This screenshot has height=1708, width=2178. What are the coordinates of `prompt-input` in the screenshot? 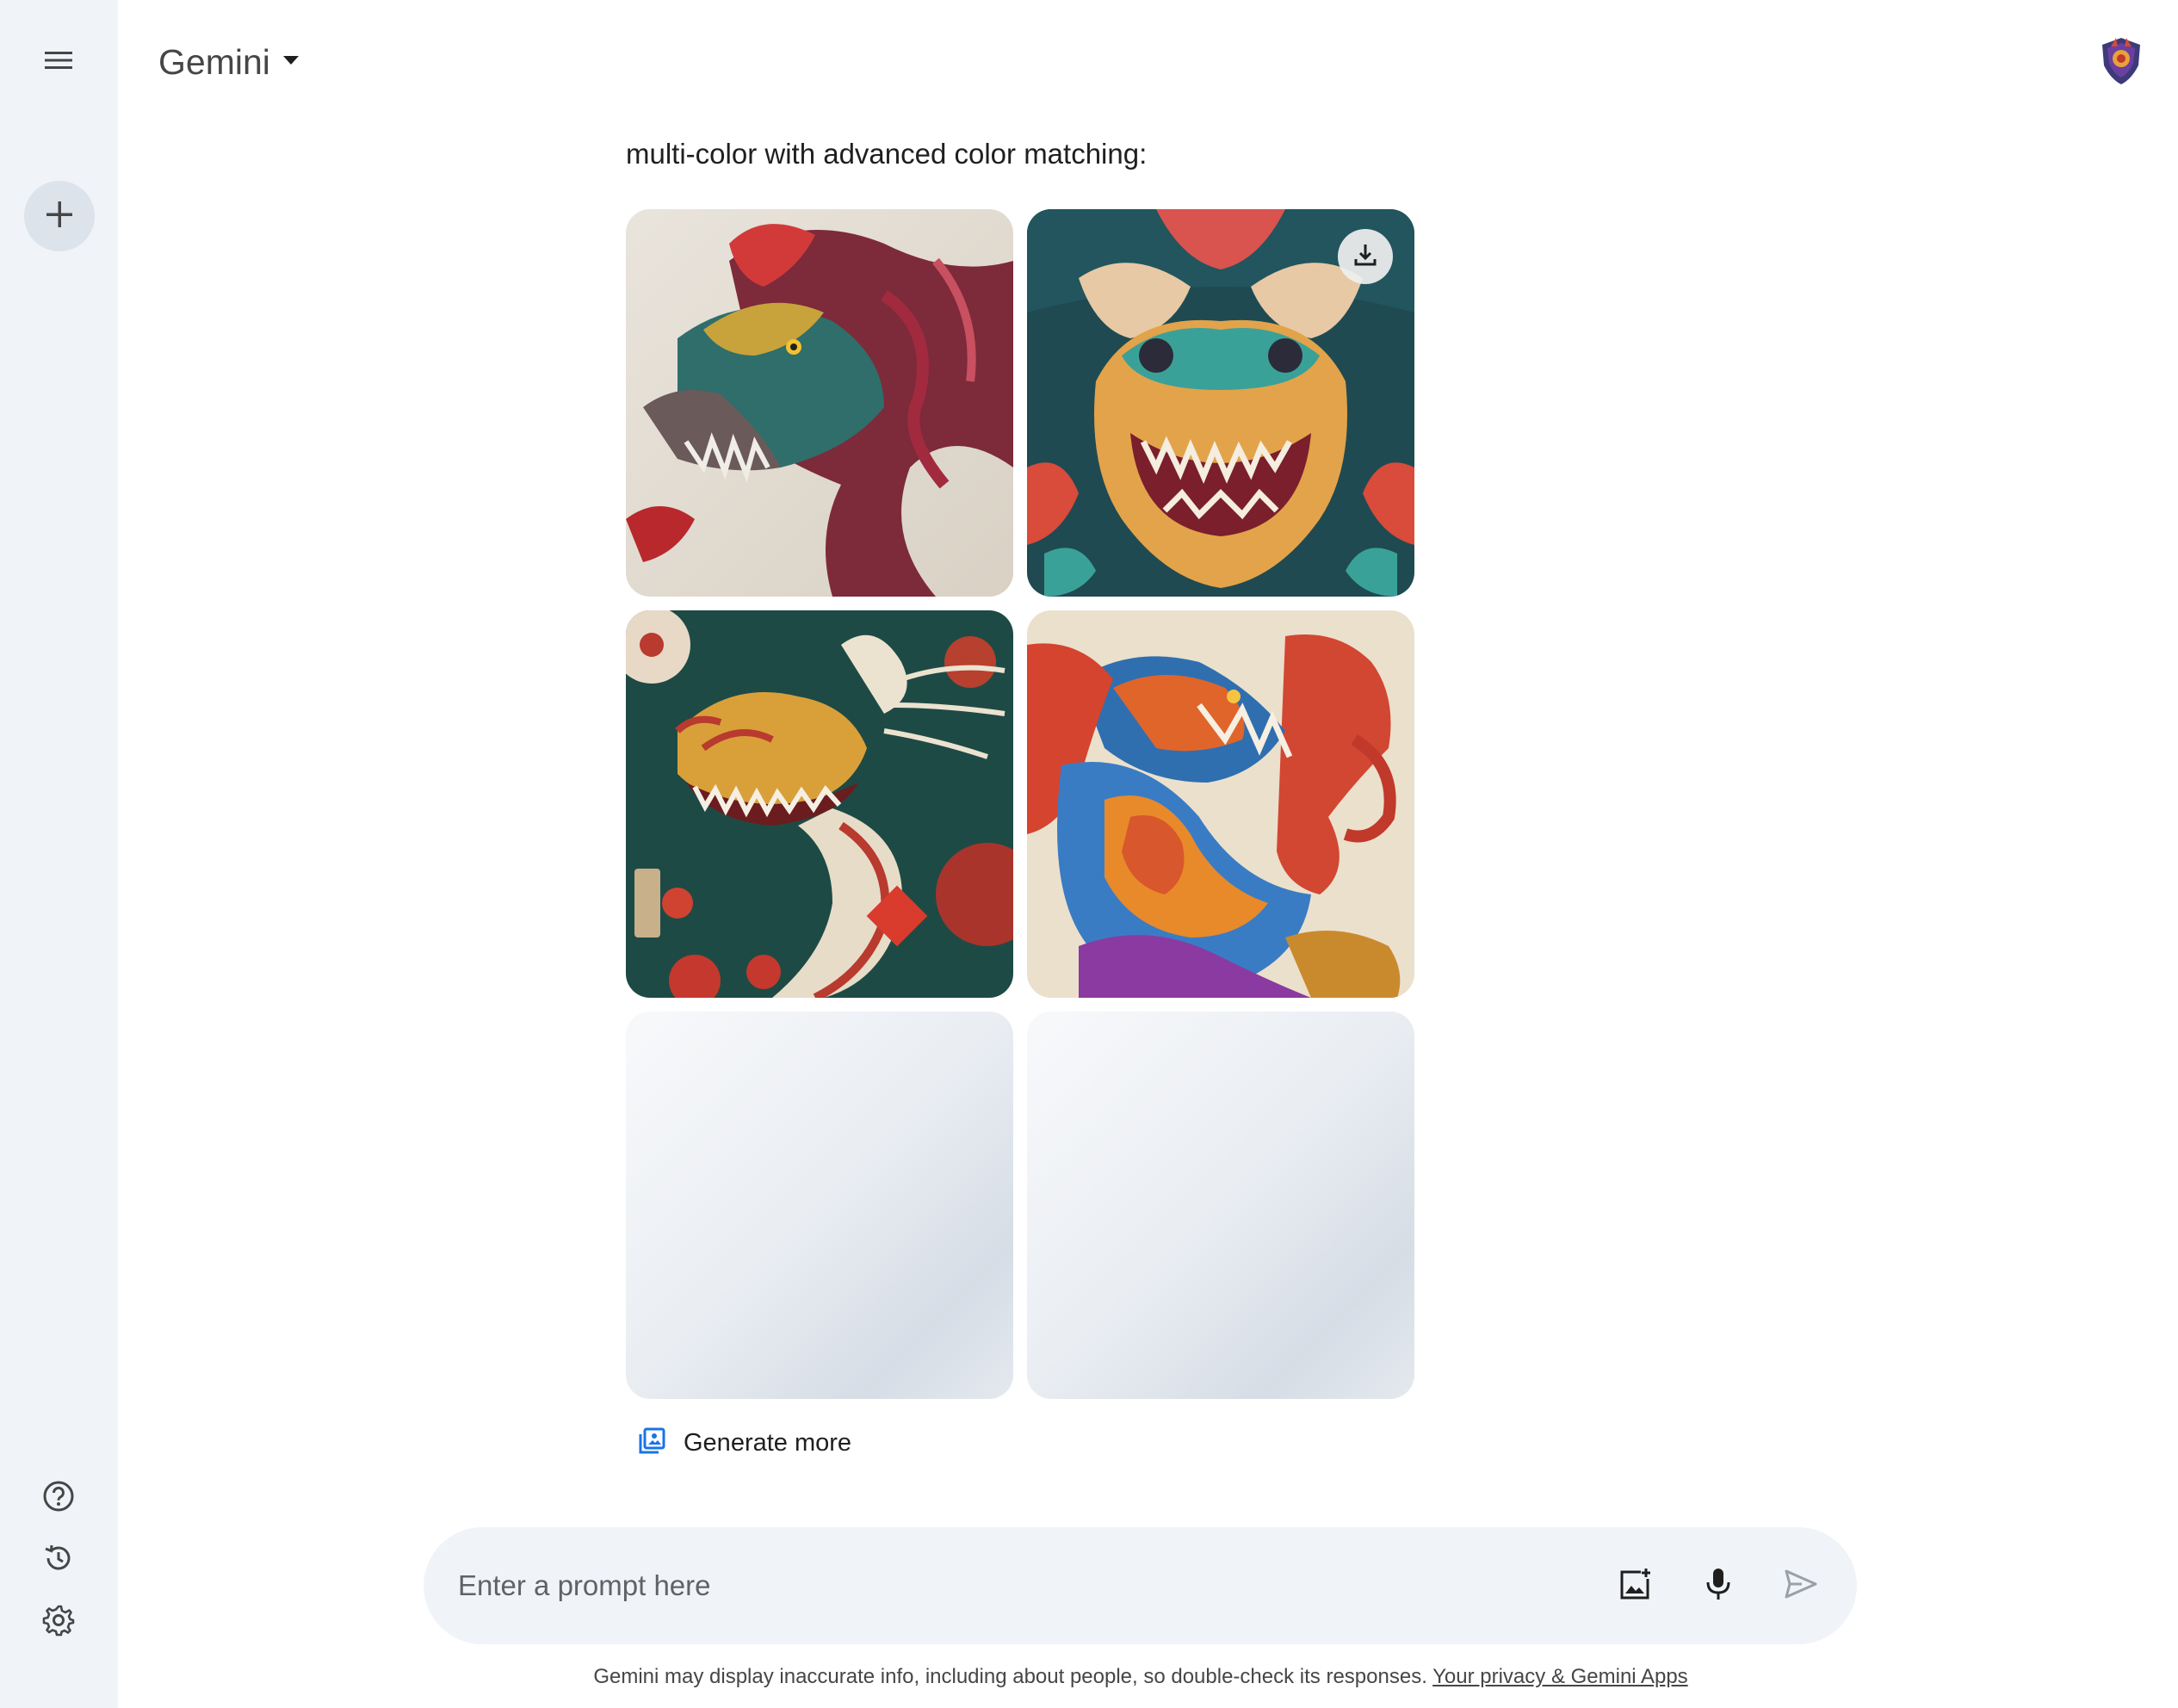 It's located at (1009, 1585).